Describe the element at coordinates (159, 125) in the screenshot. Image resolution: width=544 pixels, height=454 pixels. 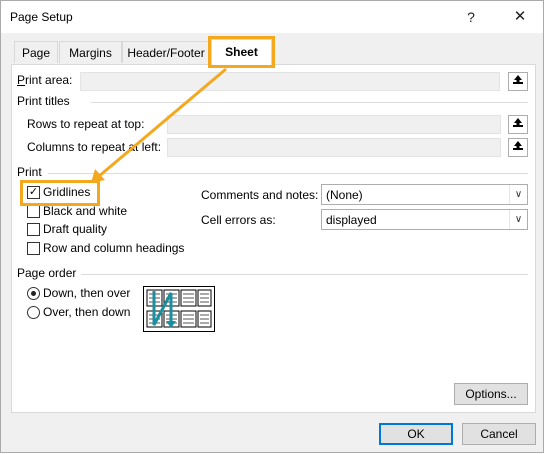
I see `annotation-arrow-icon` at that location.